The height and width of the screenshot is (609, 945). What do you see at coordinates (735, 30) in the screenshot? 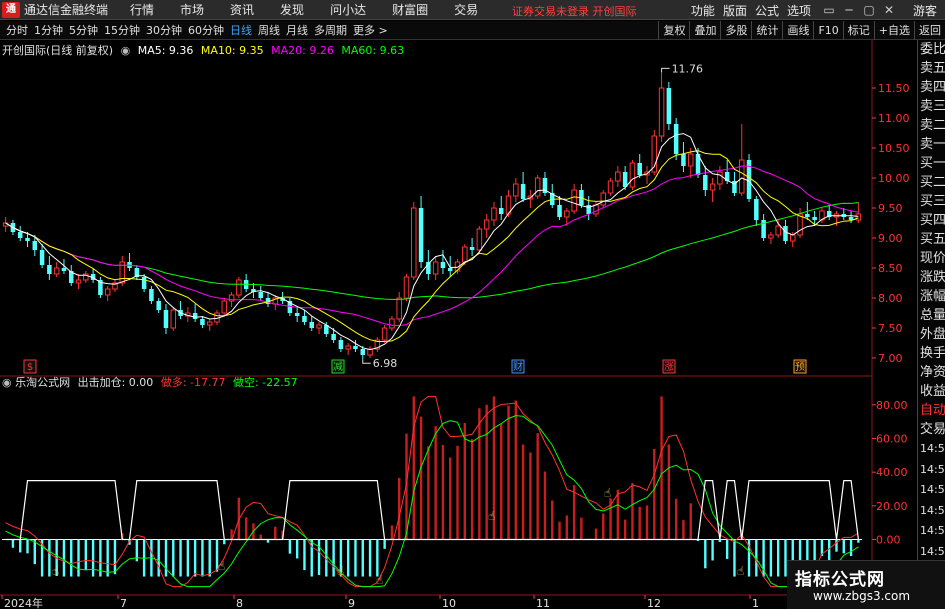
I see `multi-stock-button: 多股` at bounding box center [735, 30].